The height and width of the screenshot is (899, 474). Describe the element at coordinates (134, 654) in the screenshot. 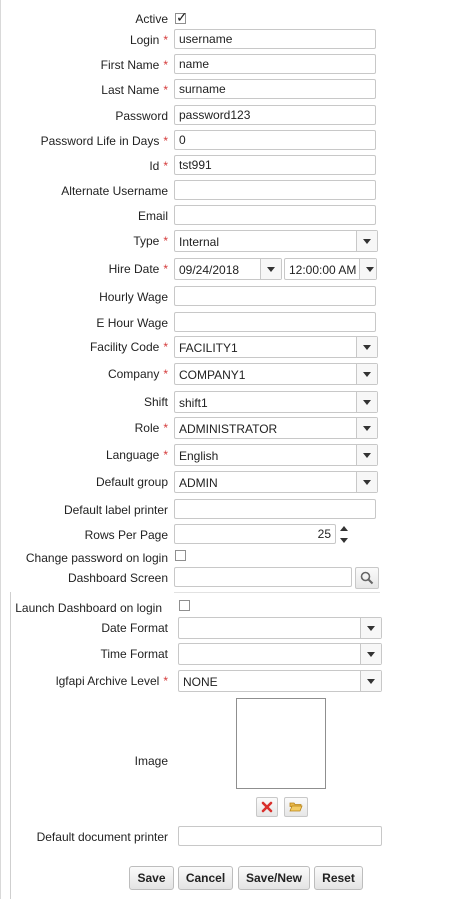

I see `time-format-label: Time Format` at that location.